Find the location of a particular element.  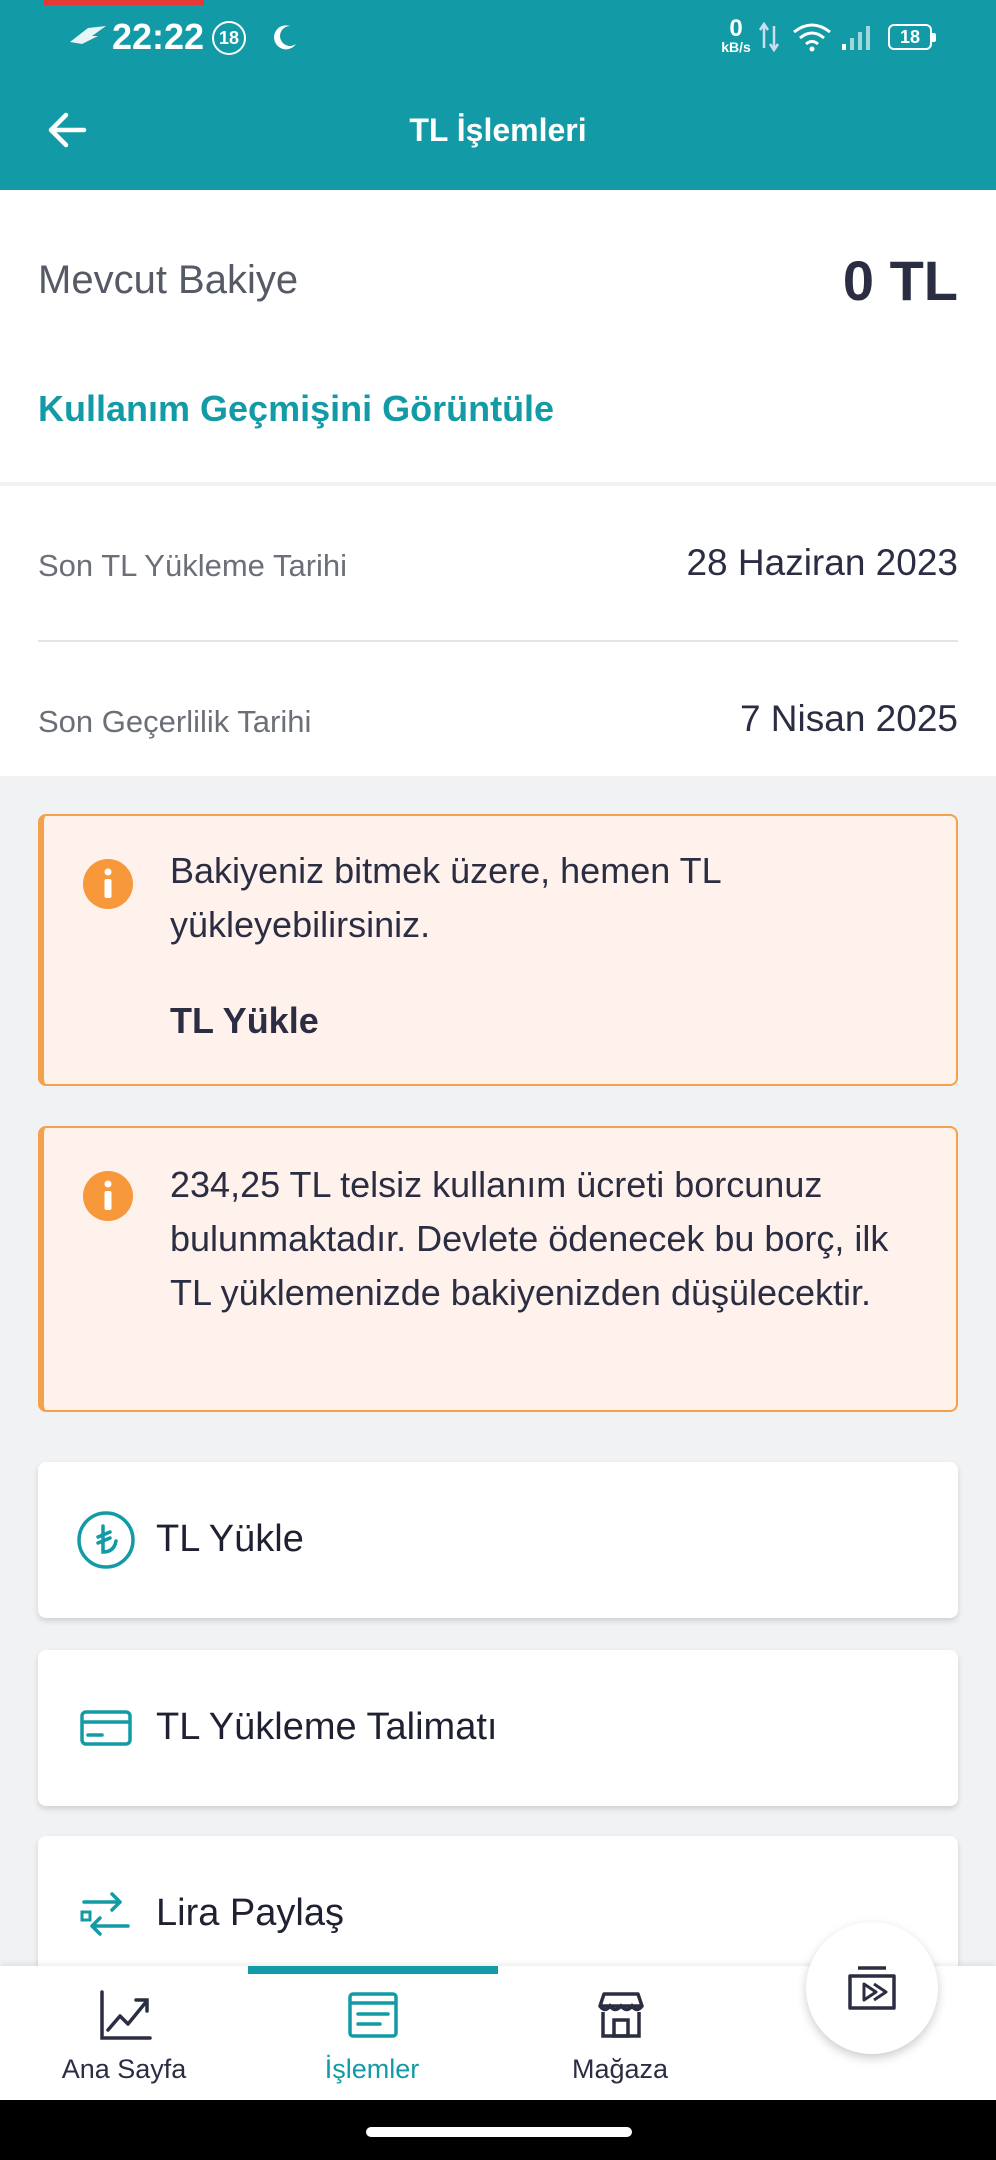

battery-icon: 18 is located at coordinates (912, 37).